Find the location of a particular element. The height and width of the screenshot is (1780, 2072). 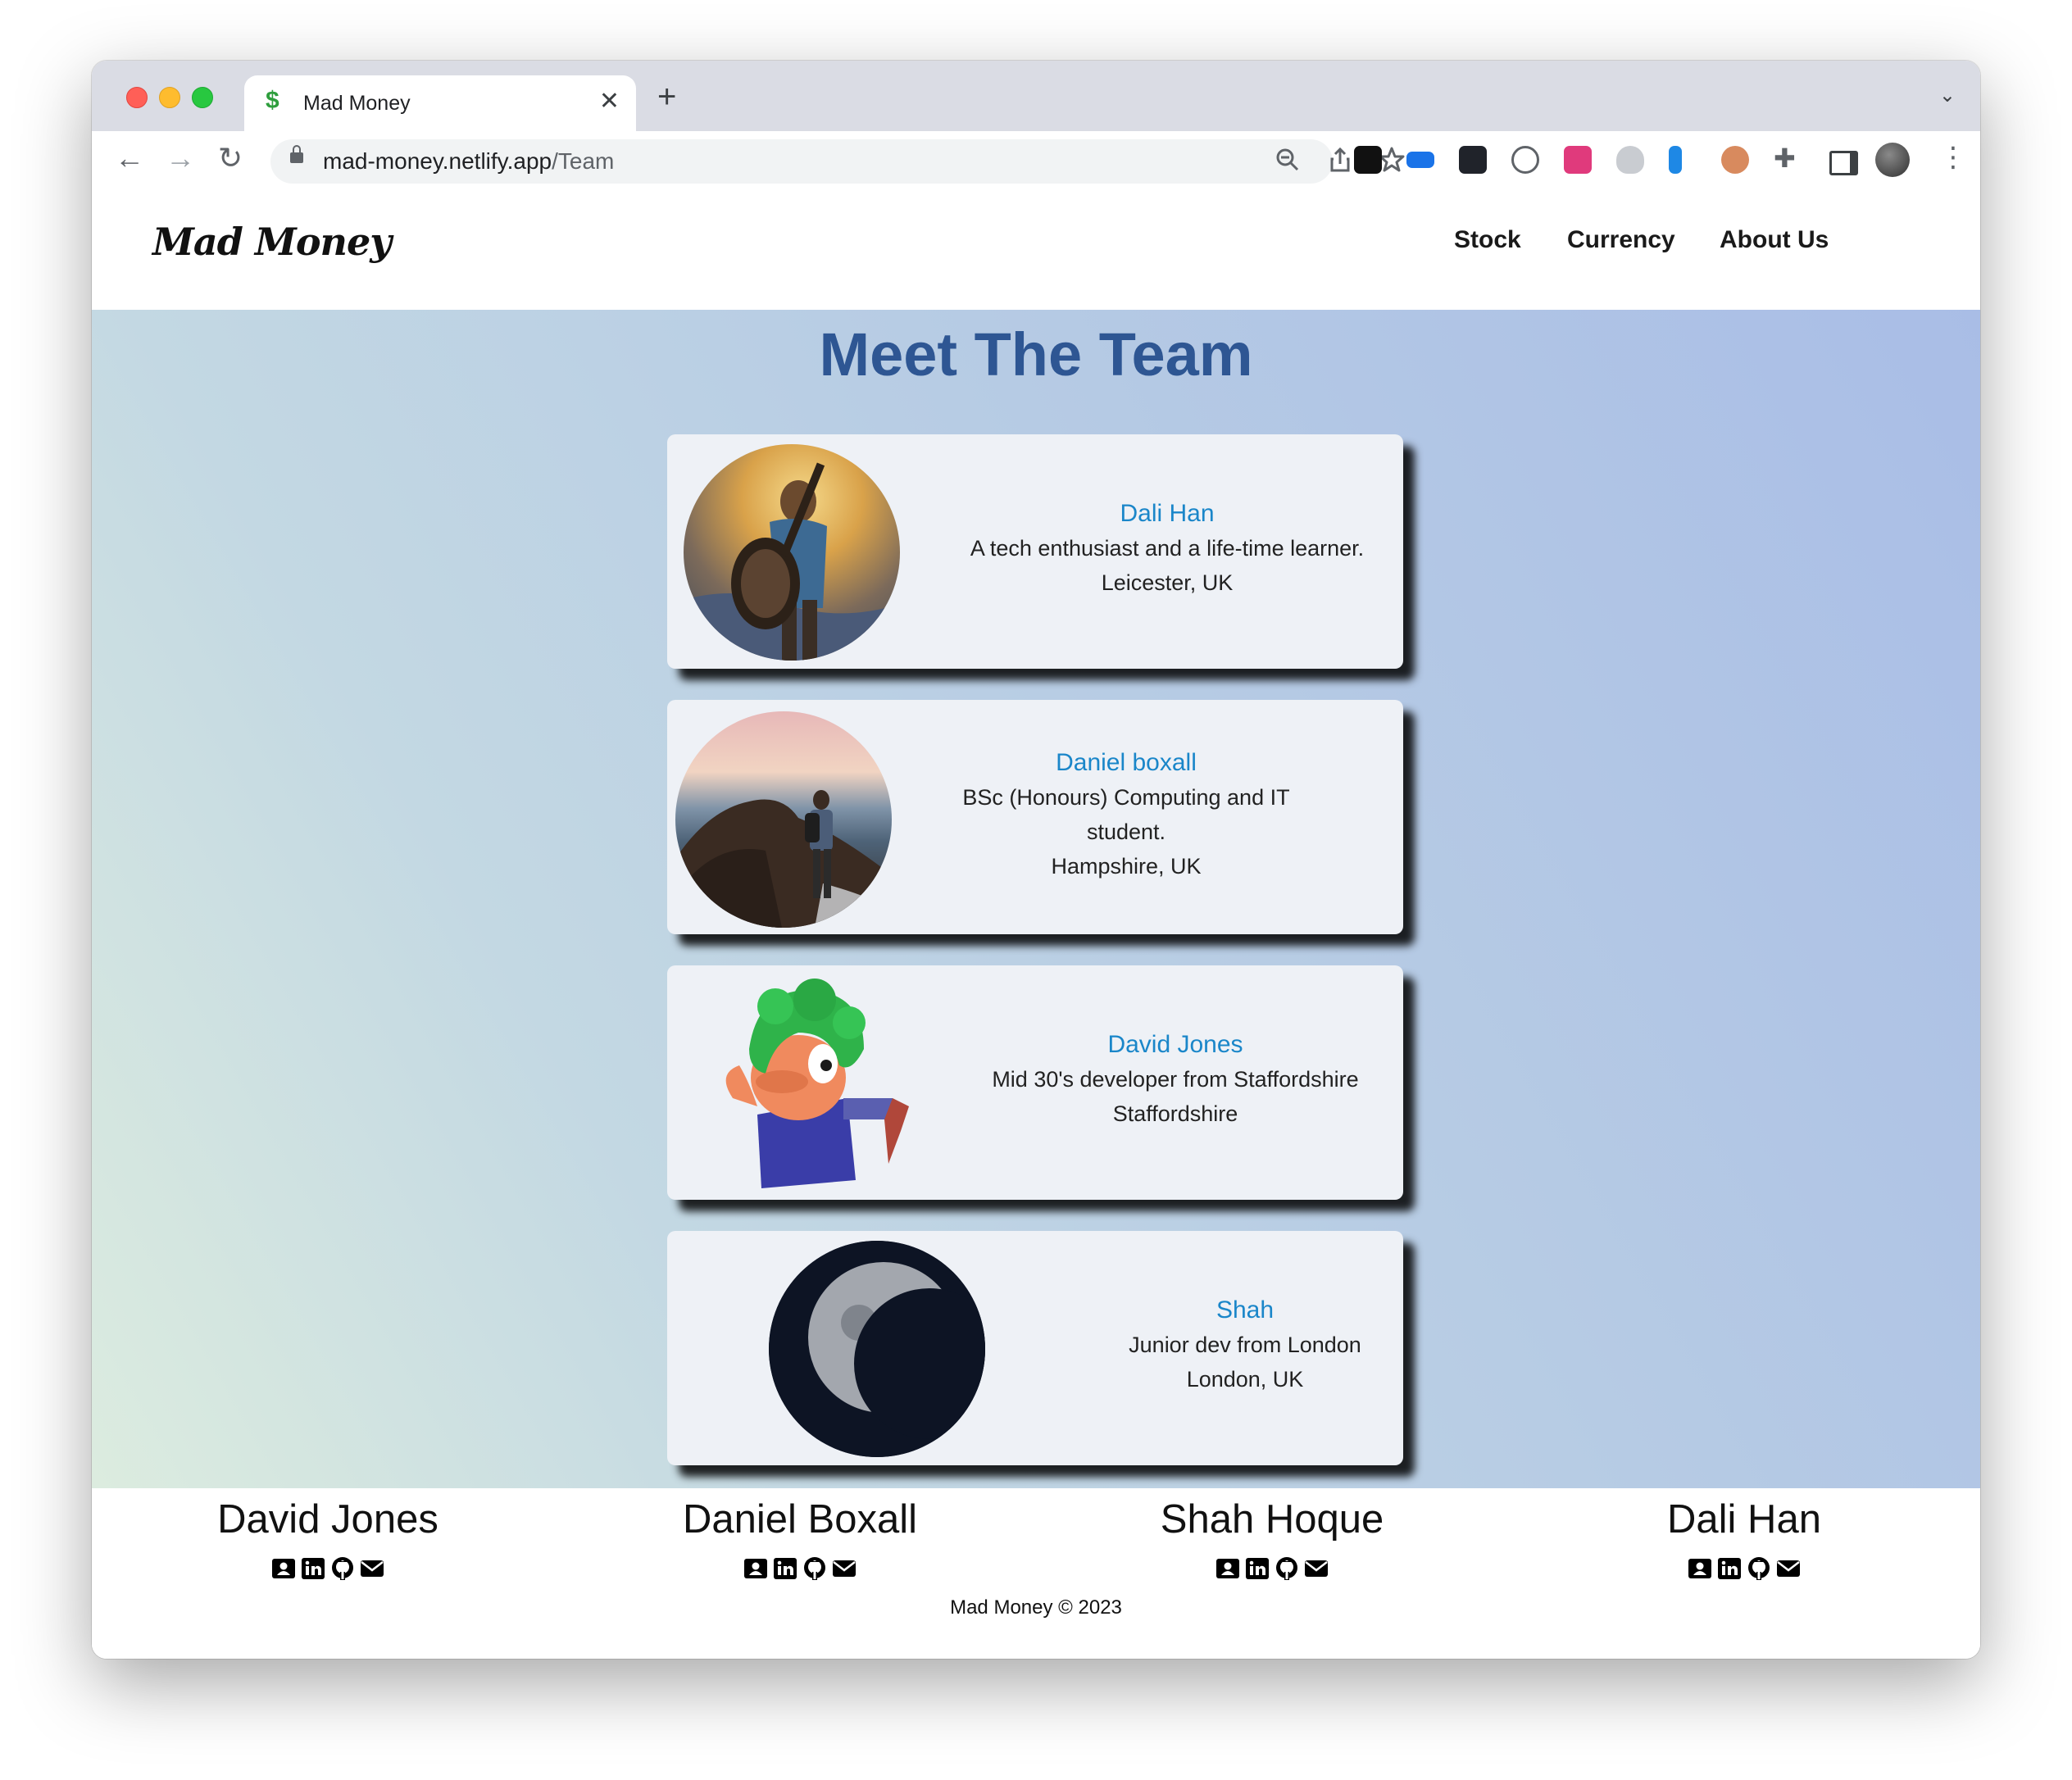

tab-strip: $ Mad Money ✕ + ⌄ is located at coordinates (1036, 96).